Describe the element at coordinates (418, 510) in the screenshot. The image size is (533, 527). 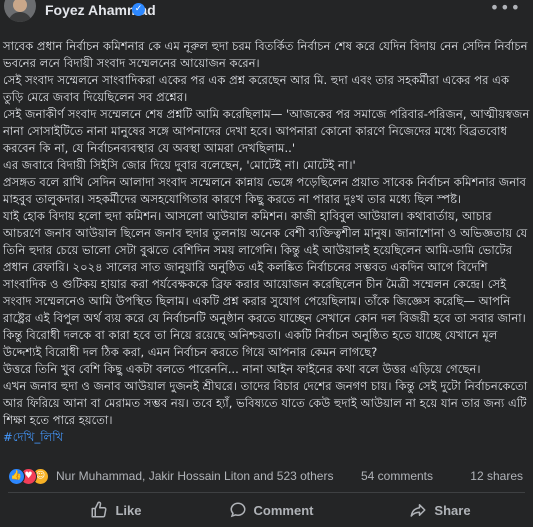
I see `share-icon` at that location.